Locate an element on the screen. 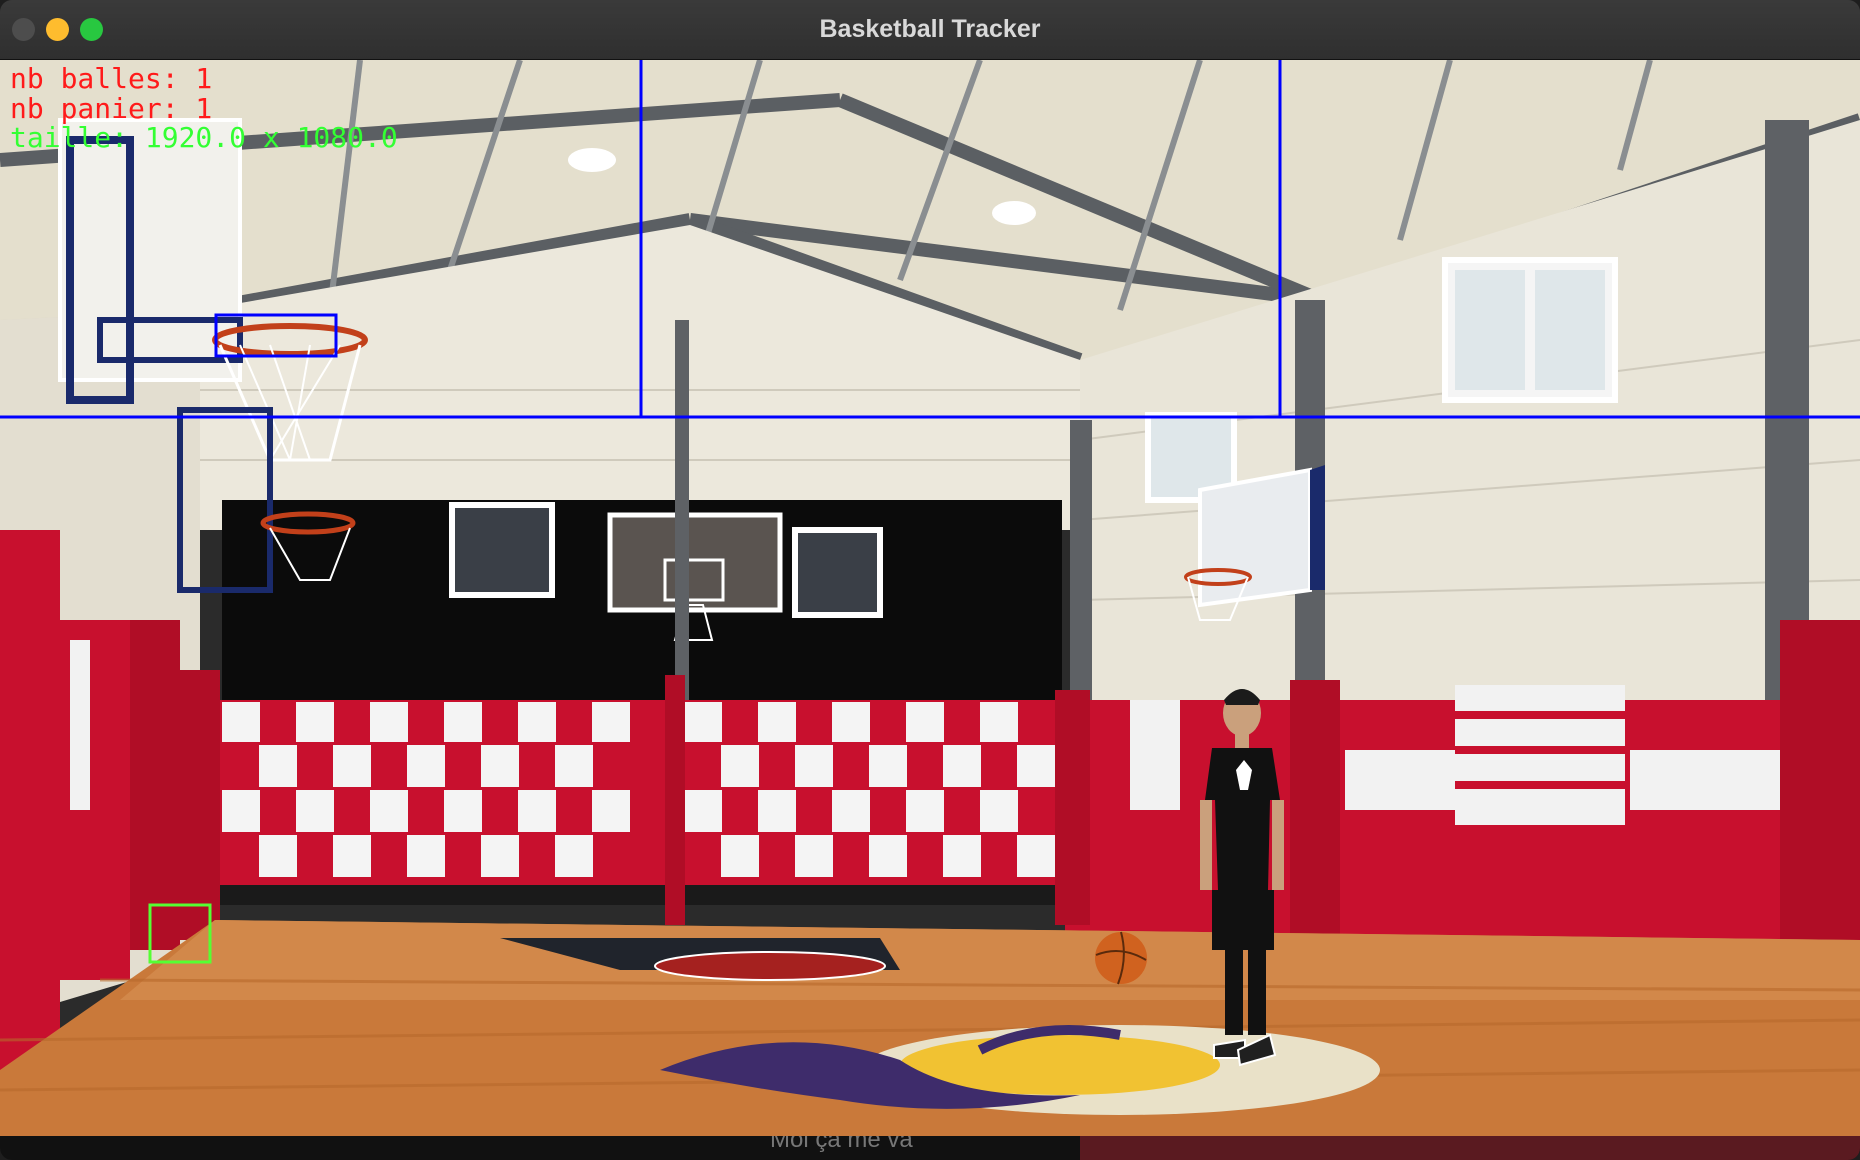  basket-count-label: nb panier: 1 is located at coordinates (111, 108).